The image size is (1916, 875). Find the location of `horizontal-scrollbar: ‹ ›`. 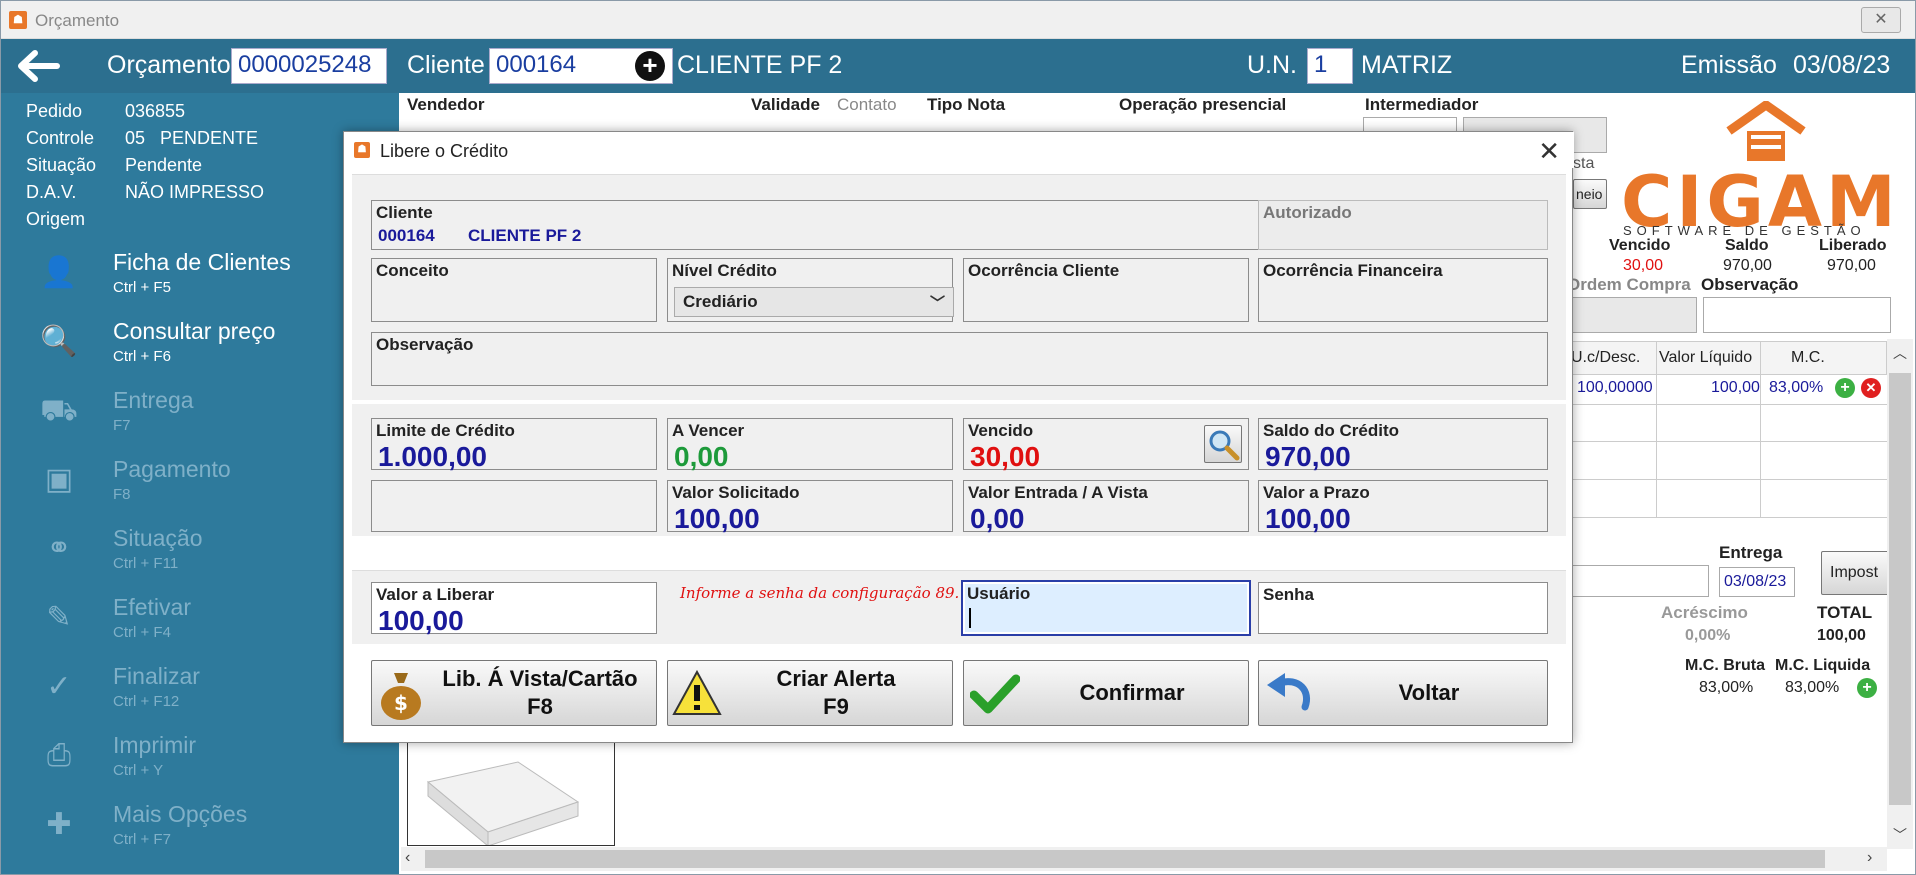

horizontal-scrollbar: ‹ › is located at coordinates (1144, 859).